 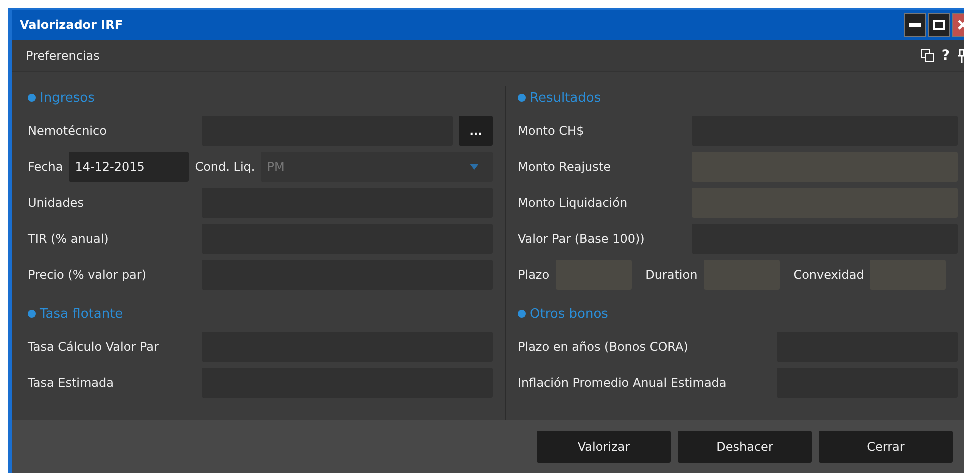 What do you see at coordinates (68, 131) in the screenshot?
I see `field-label: Nemotécnico` at bounding box center [68, 131].